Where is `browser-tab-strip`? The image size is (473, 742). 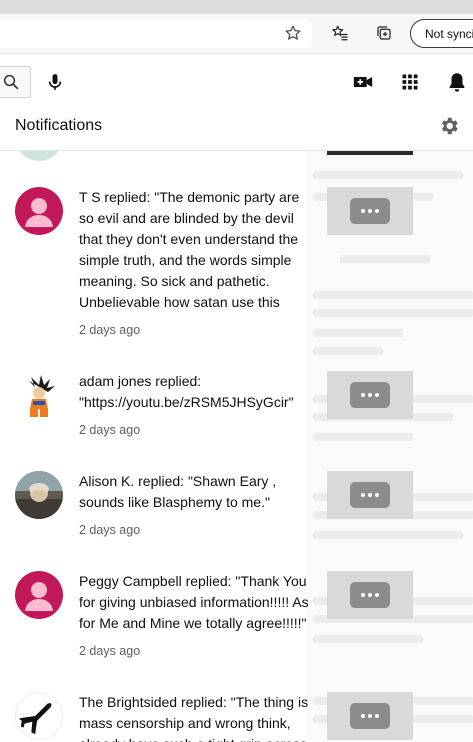 browser-tab-strip is located at coordinates (236, 7).